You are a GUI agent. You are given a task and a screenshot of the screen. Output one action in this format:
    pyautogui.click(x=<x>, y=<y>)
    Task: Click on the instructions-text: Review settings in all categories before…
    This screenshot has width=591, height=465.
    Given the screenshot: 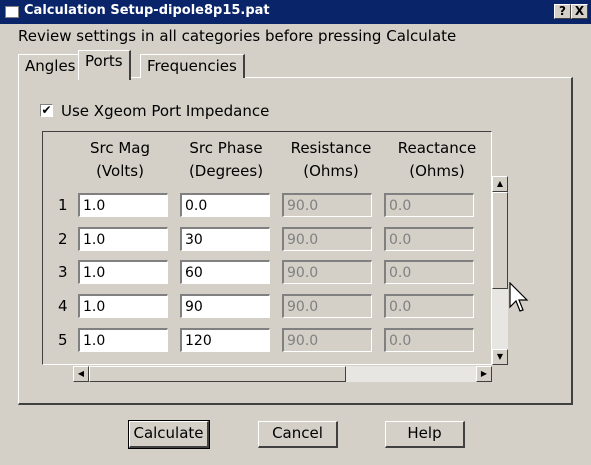 What is the action you would take?
    pyautogui.click(x=237, y=36)
    